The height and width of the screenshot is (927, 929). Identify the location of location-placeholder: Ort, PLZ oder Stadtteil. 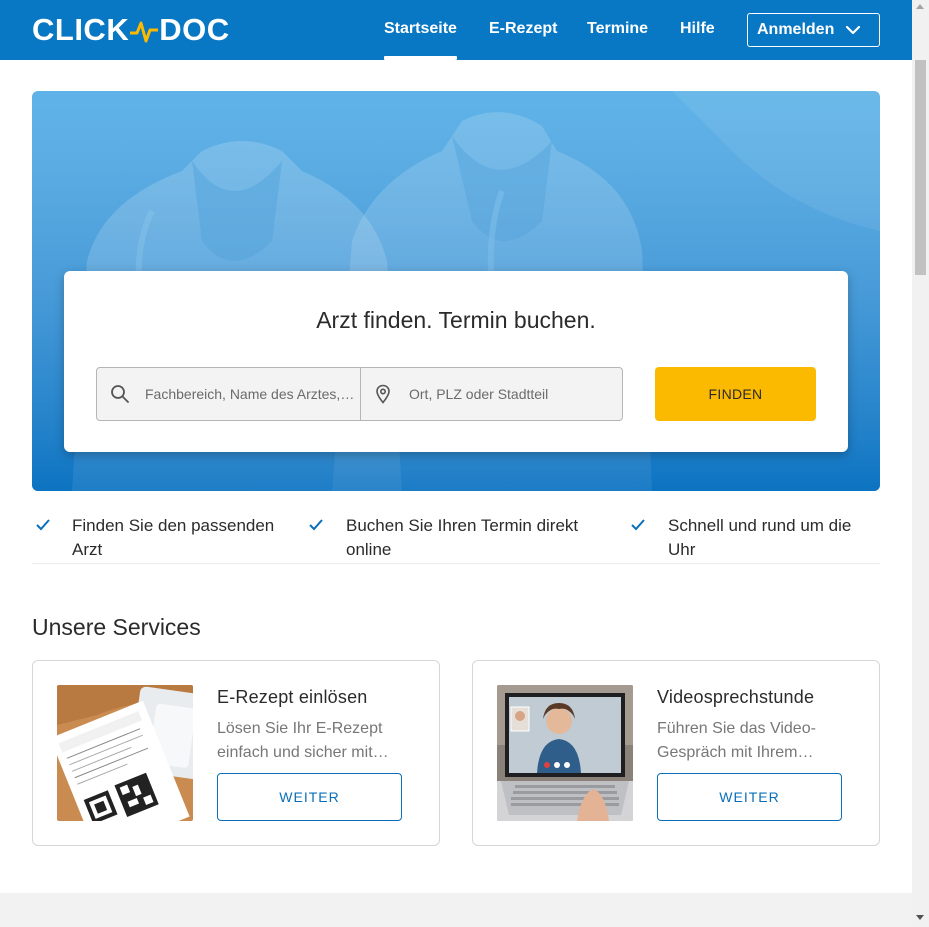
(479, 394).